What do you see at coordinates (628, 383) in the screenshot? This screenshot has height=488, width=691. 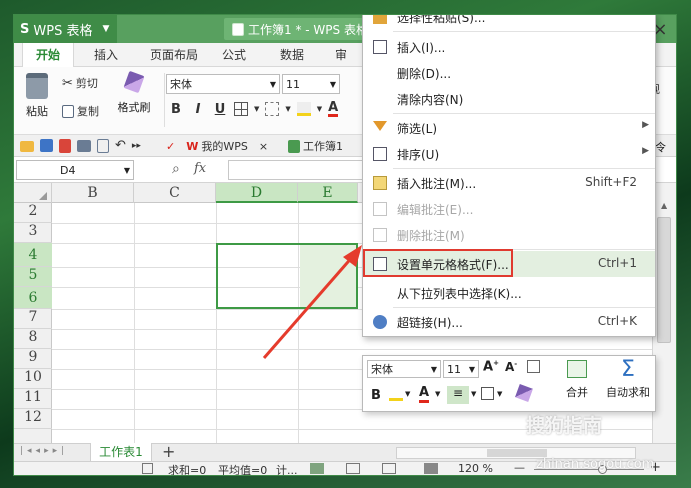 I see `autosum-button: Σ 自动求和` at bounding box center [628, 383].